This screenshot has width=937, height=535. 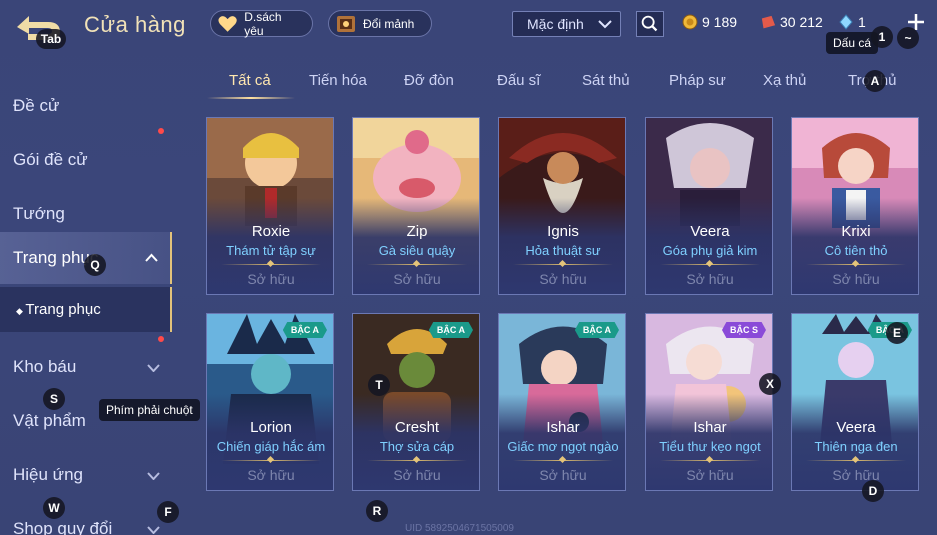 What do you see at coordinates (271, 446) in the screenshot?
I see `skin-name: Chiến giáp hắc ám` at bounding box center [271, 446].